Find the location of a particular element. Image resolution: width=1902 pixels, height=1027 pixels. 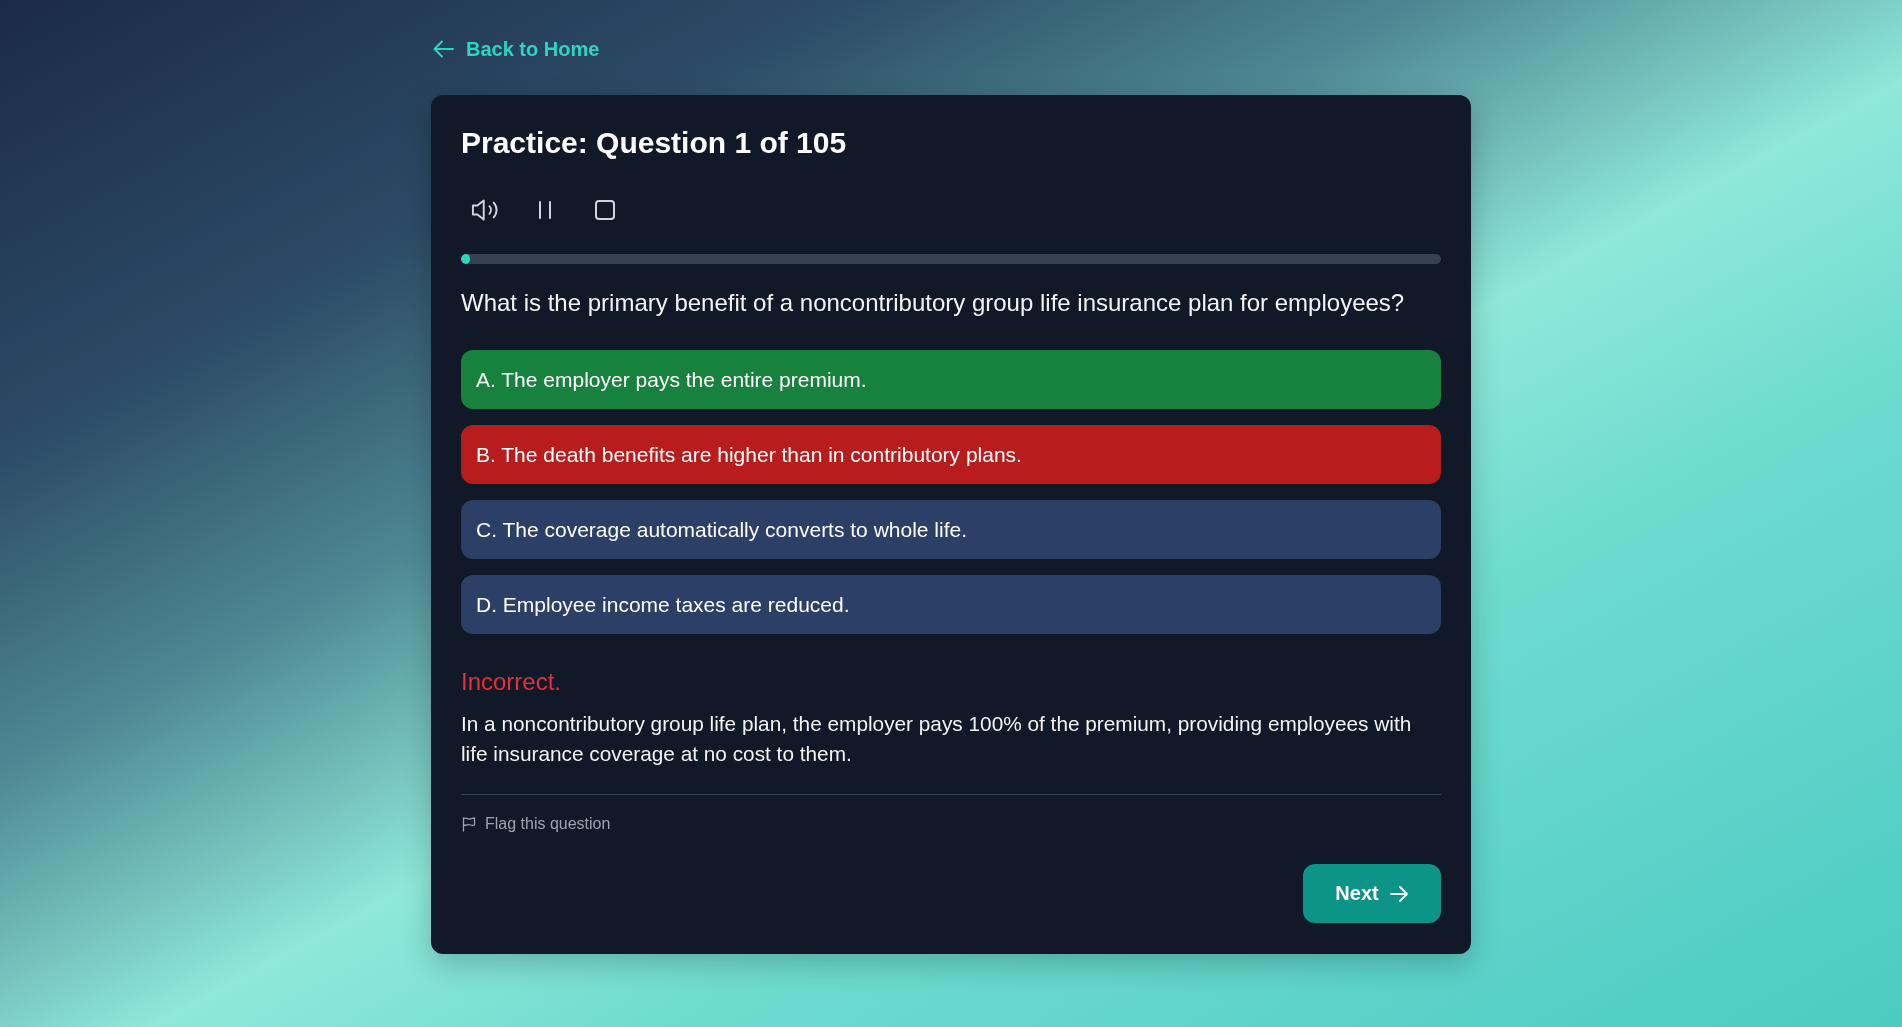

question-text: What is the primary benefit of a noncontributory group life insurance plan for employees? is located at coordinates (933, 303).